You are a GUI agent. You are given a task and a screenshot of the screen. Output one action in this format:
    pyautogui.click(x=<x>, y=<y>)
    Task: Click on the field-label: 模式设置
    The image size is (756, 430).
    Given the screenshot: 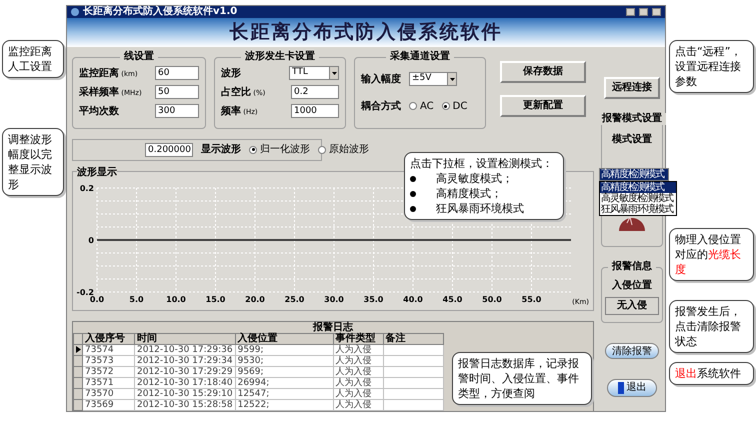 What is the action you would take?
    pyautogui.click(x=632, y=139)
    